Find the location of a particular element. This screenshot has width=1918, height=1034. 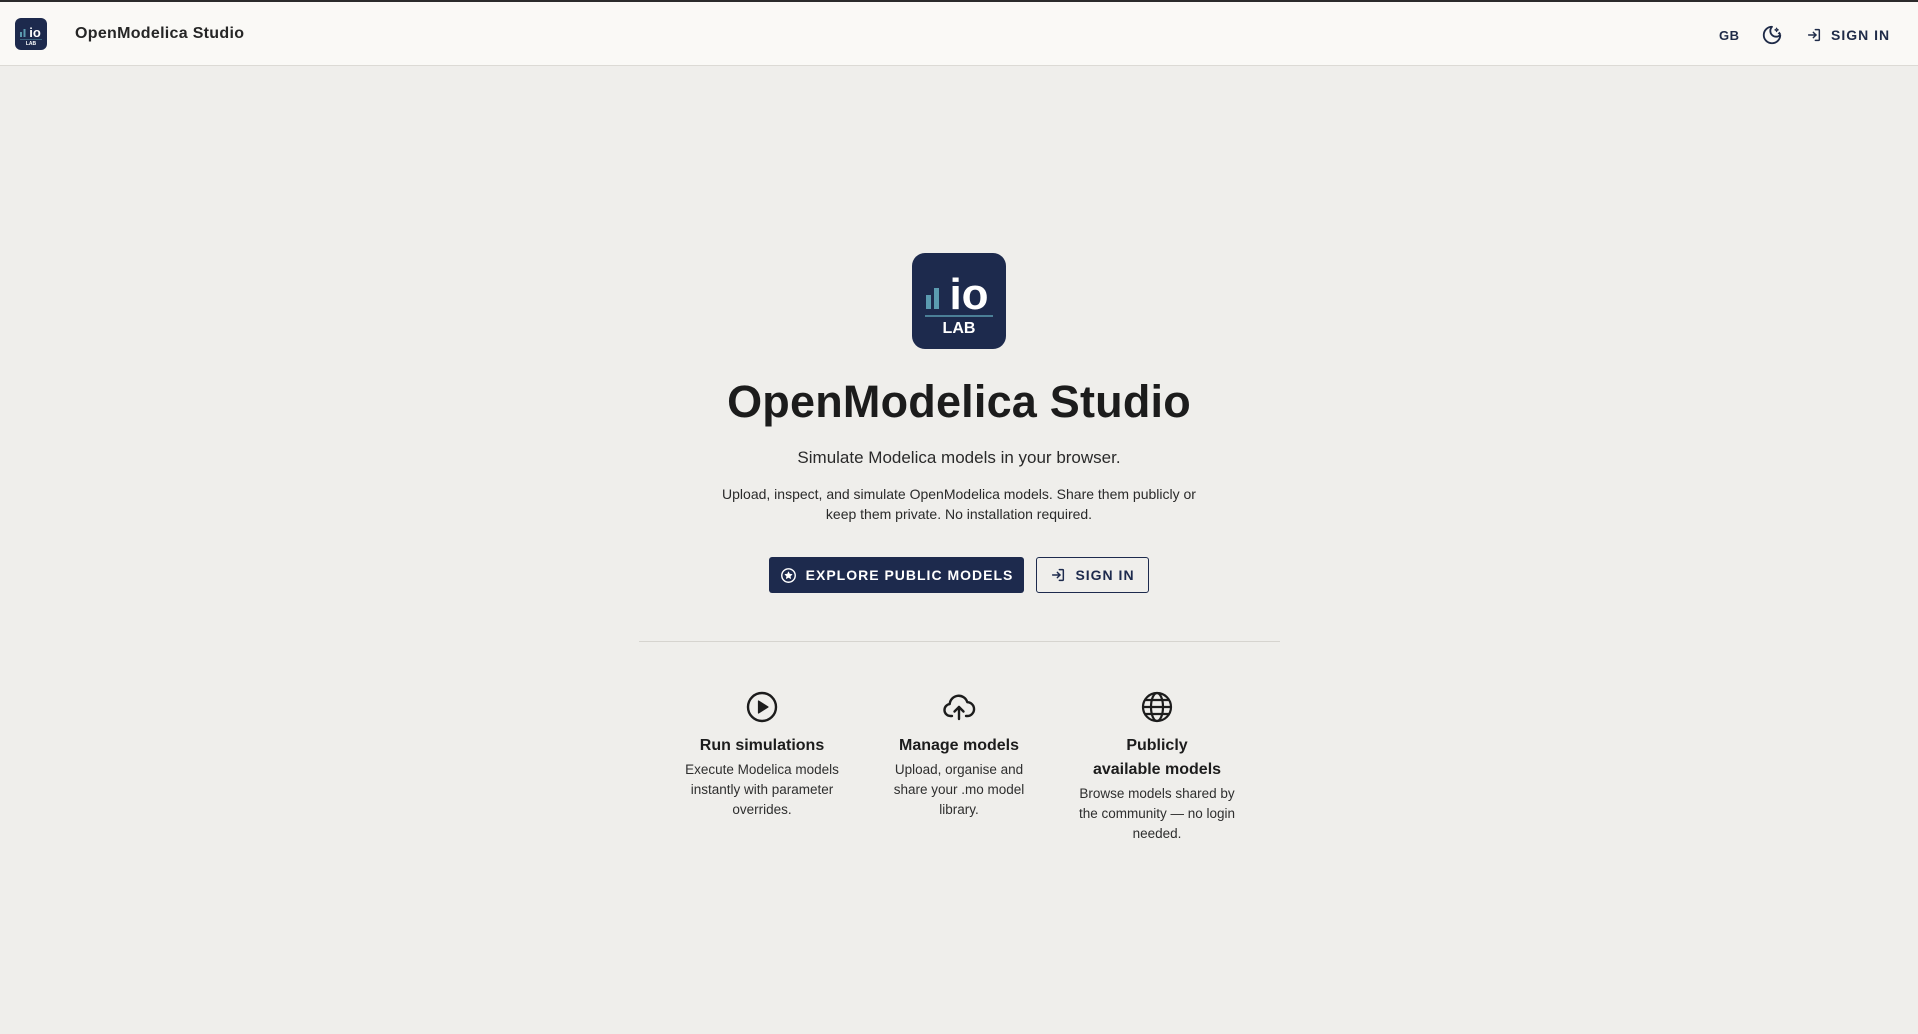

feature-title: Manage models is located at coordinates (959, 745).